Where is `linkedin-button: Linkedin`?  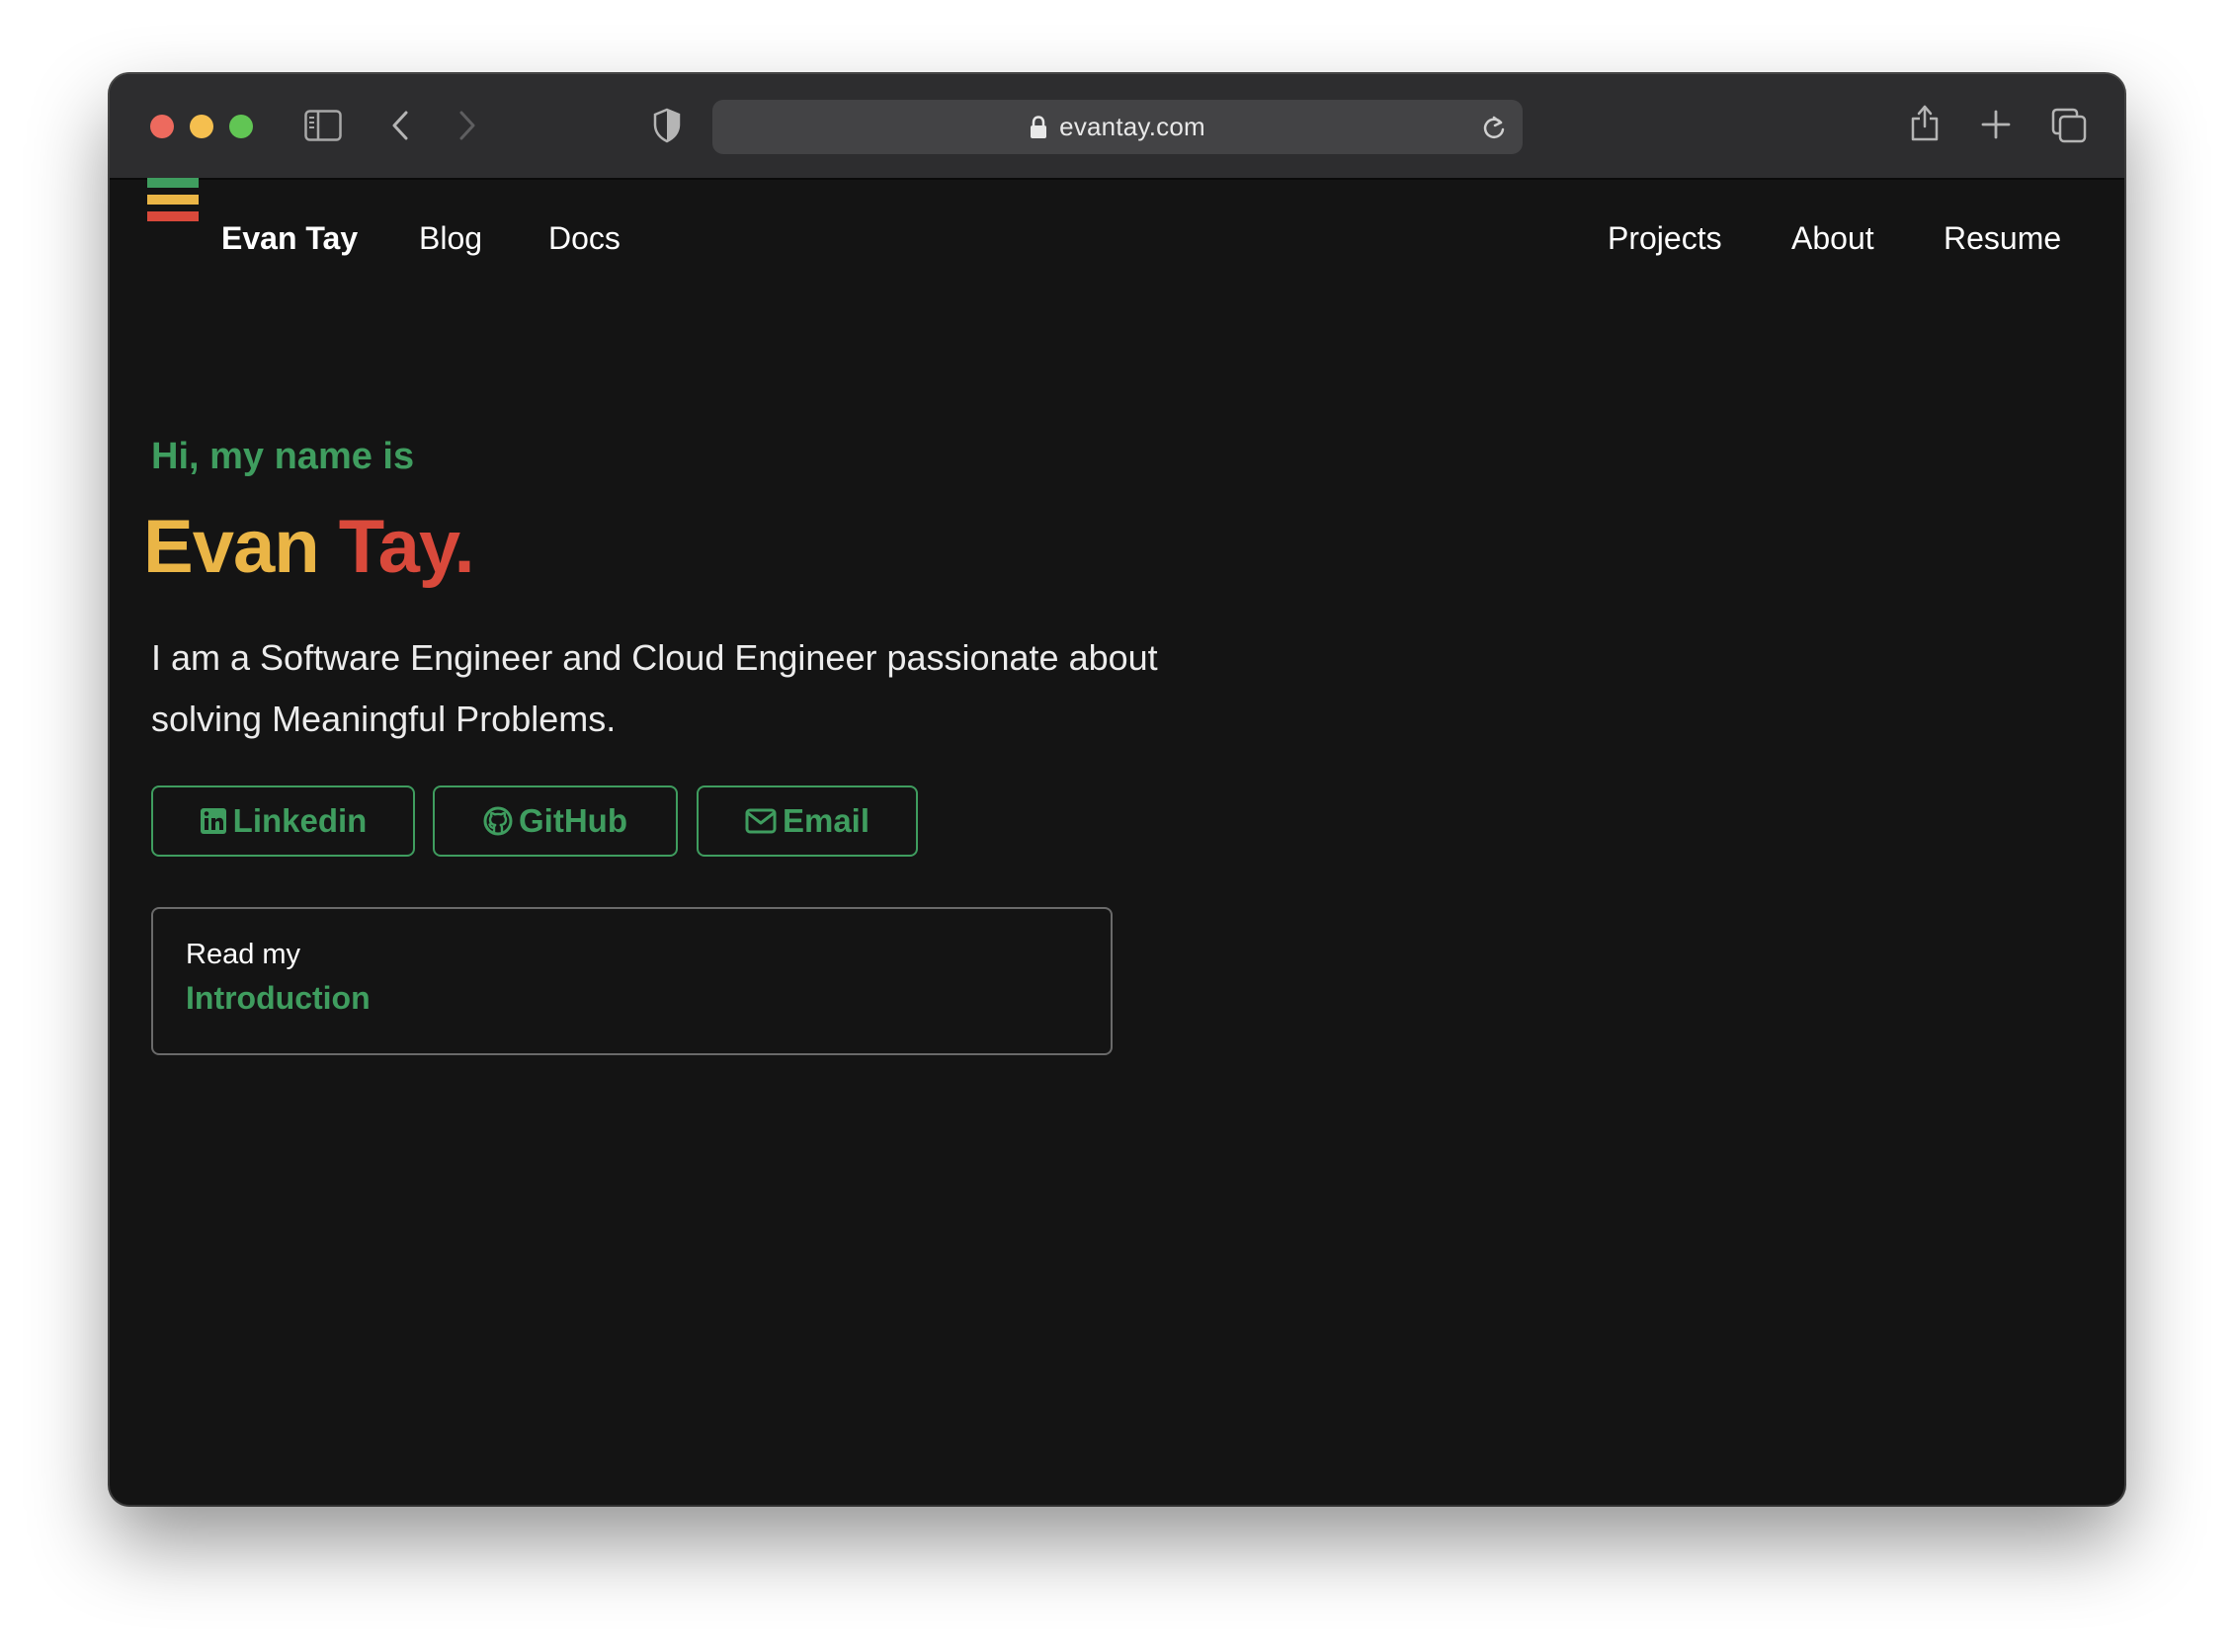 linkedin-button: Linkedin is located at coordinates (283, 821).